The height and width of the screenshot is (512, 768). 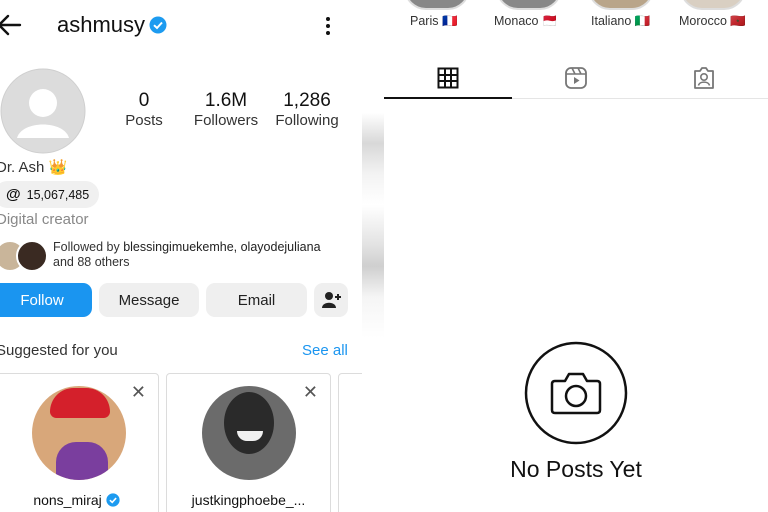 I want to click on back-arrow-icon, so click(x=12, y=25).